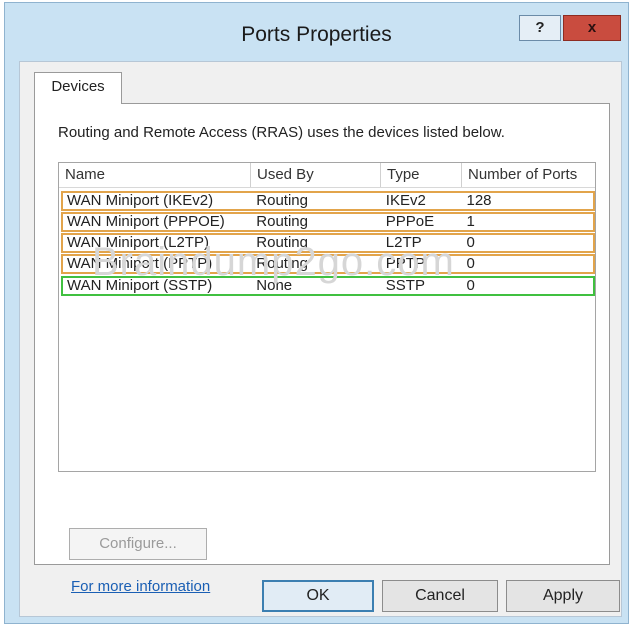  Describe the element at coordinates (140, 201) in the screenshot. I see `device-name: WAN Miniport (IKEv2)` at that location.